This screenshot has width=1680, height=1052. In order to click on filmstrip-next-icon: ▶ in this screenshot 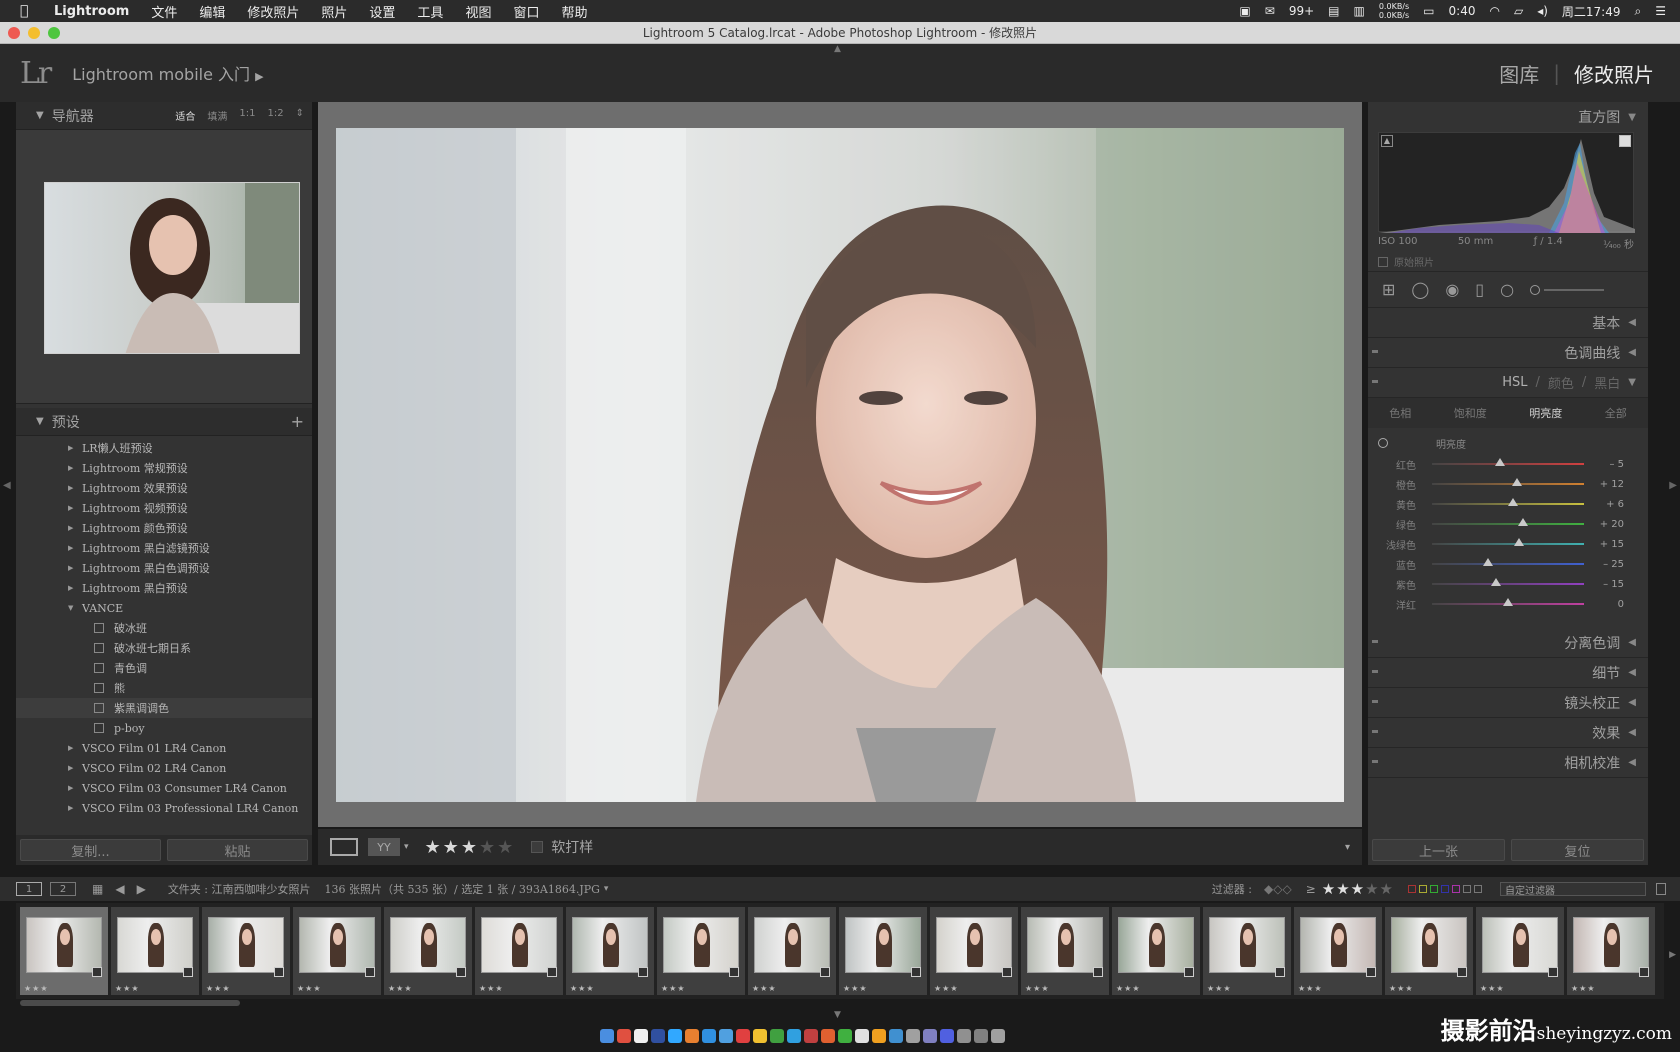, I will do `click(1672, 955)`.